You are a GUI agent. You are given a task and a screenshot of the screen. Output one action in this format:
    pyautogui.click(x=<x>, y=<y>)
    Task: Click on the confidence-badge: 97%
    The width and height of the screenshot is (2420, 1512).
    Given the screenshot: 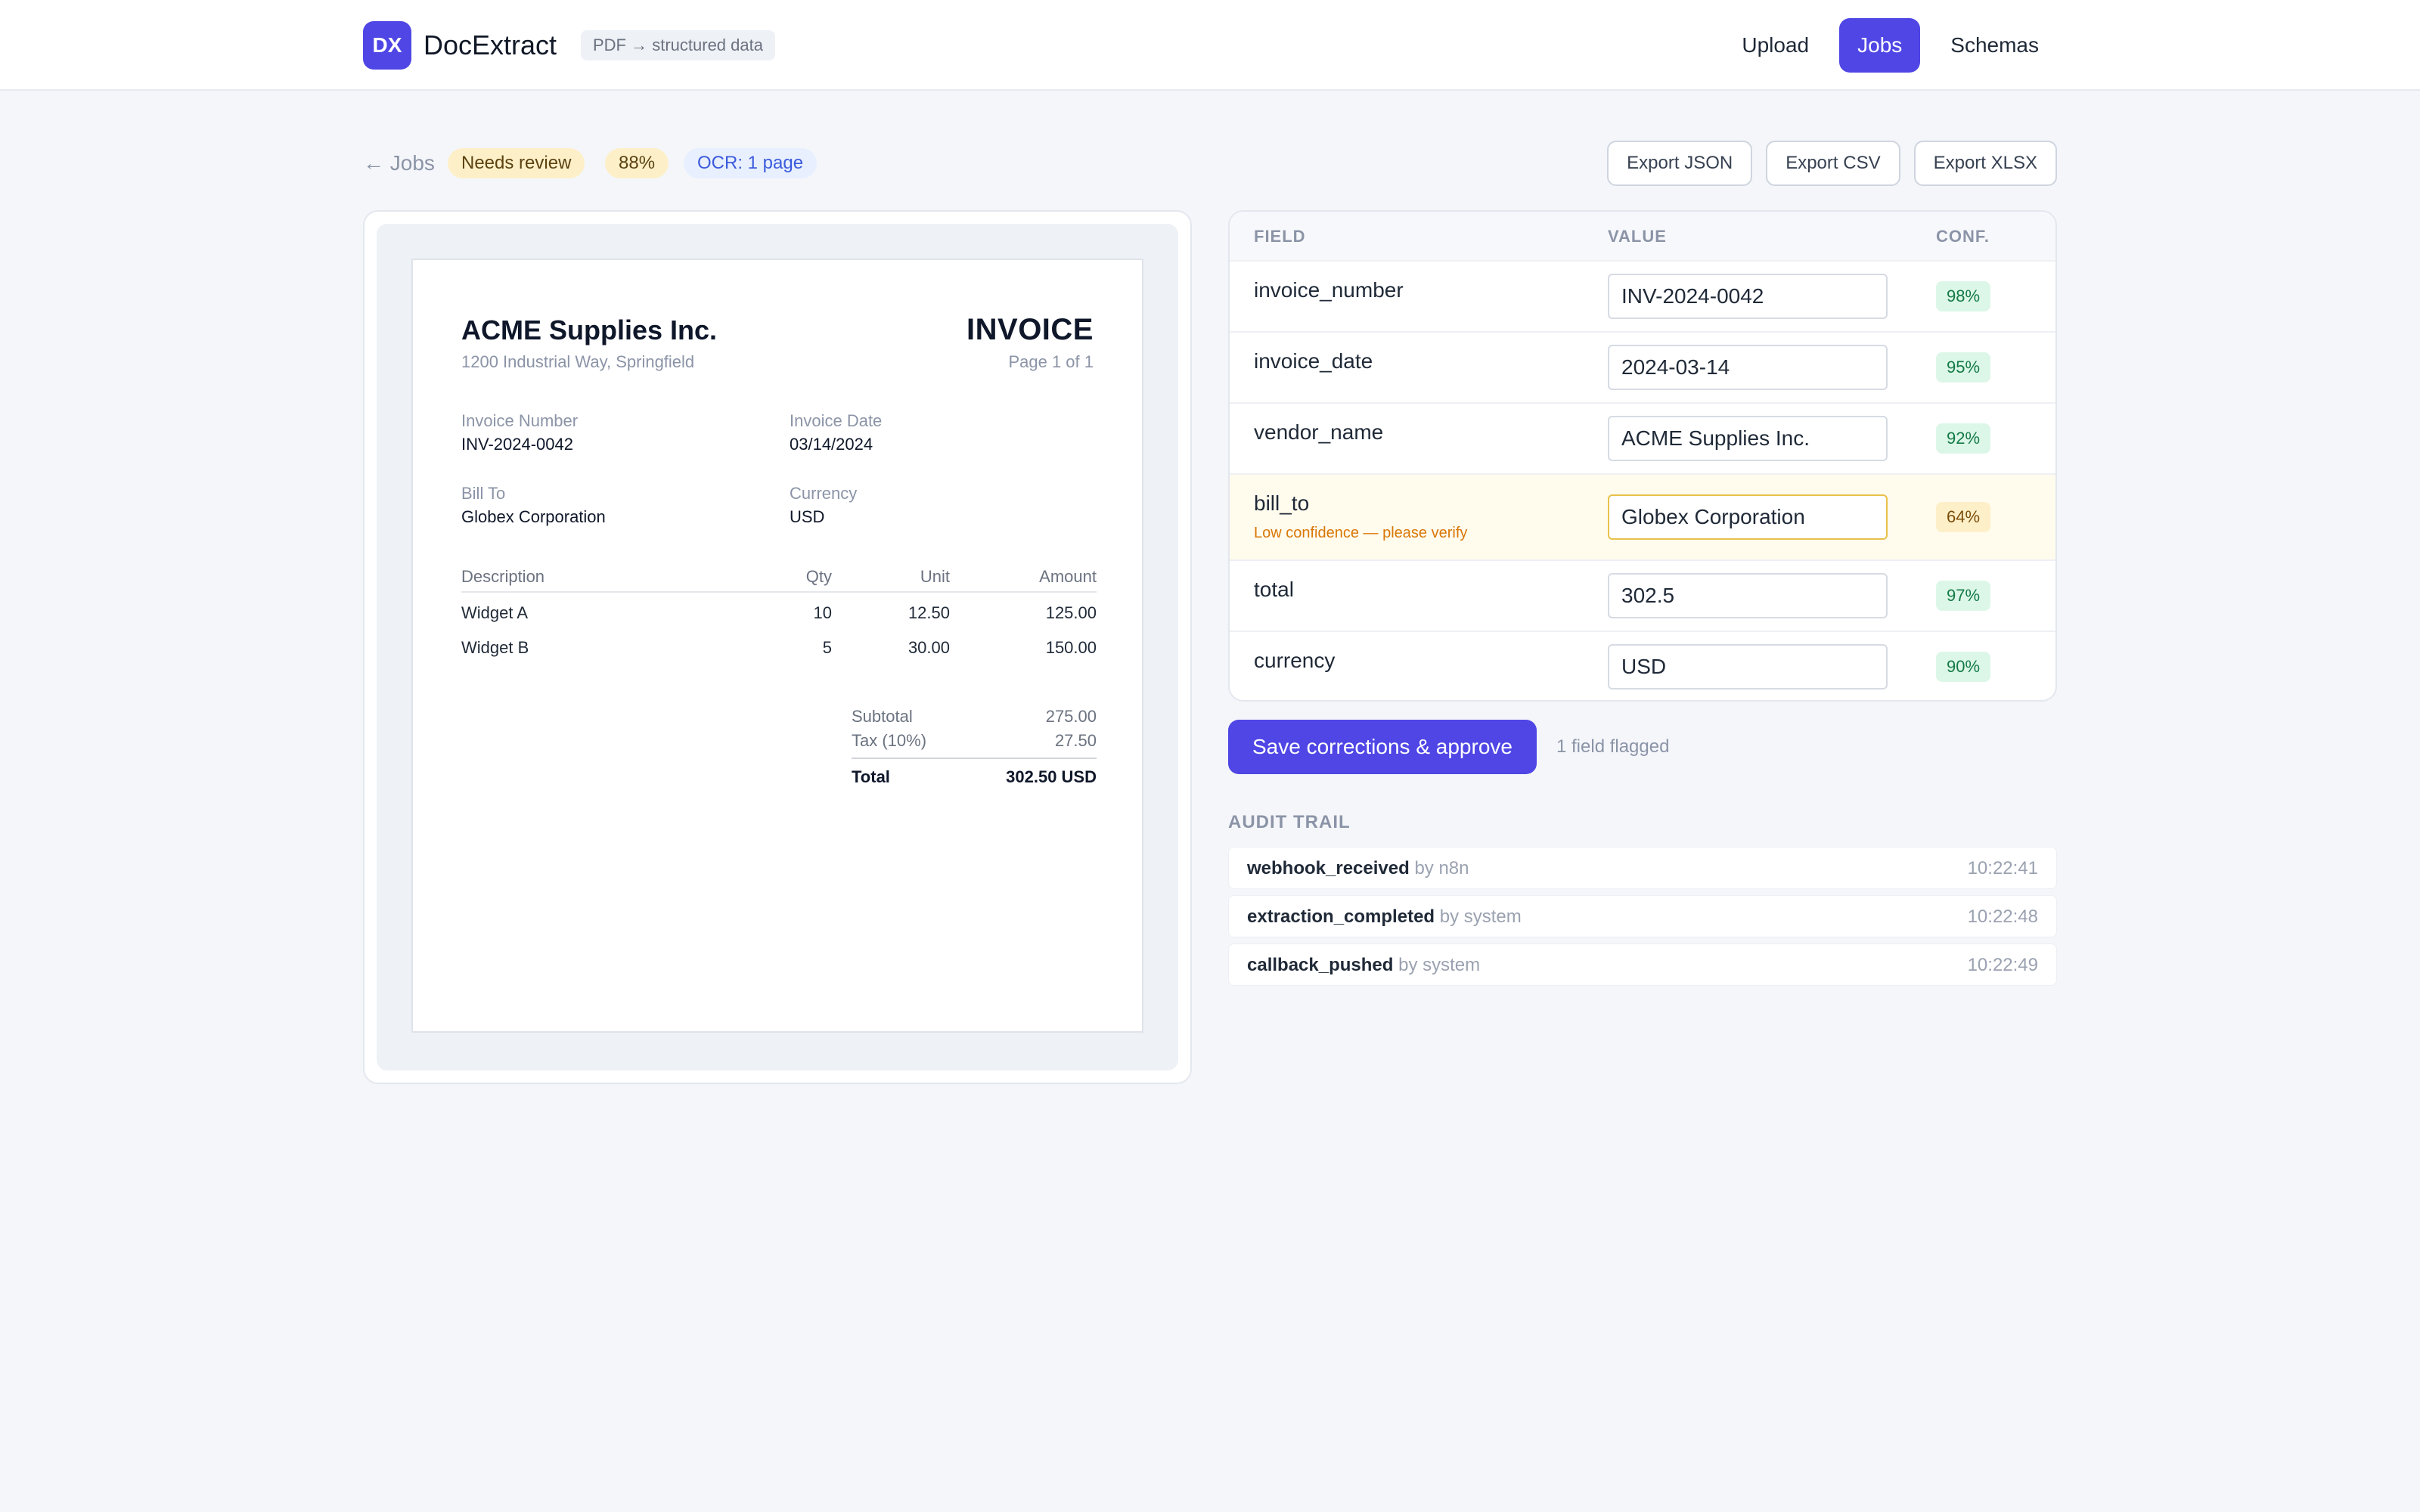 What is the action you would take?
    pyautogui.click(x=1963, y=596)
    